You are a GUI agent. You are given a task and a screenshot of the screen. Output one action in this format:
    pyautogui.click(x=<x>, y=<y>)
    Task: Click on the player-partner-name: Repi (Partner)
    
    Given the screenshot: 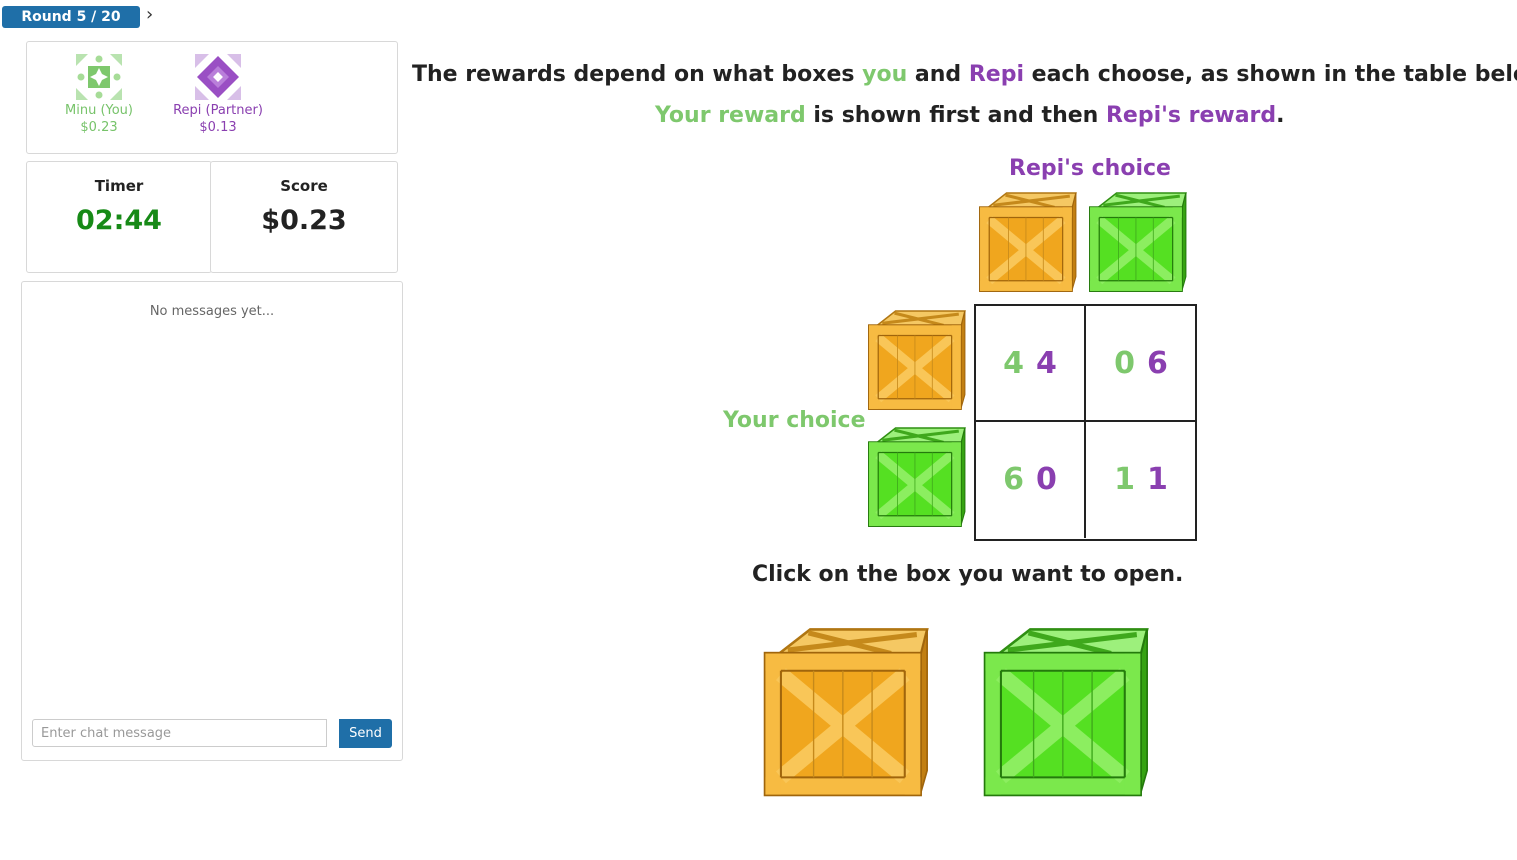 What is the action you would take?
    pyautogui.click(x=218, y=110)
    